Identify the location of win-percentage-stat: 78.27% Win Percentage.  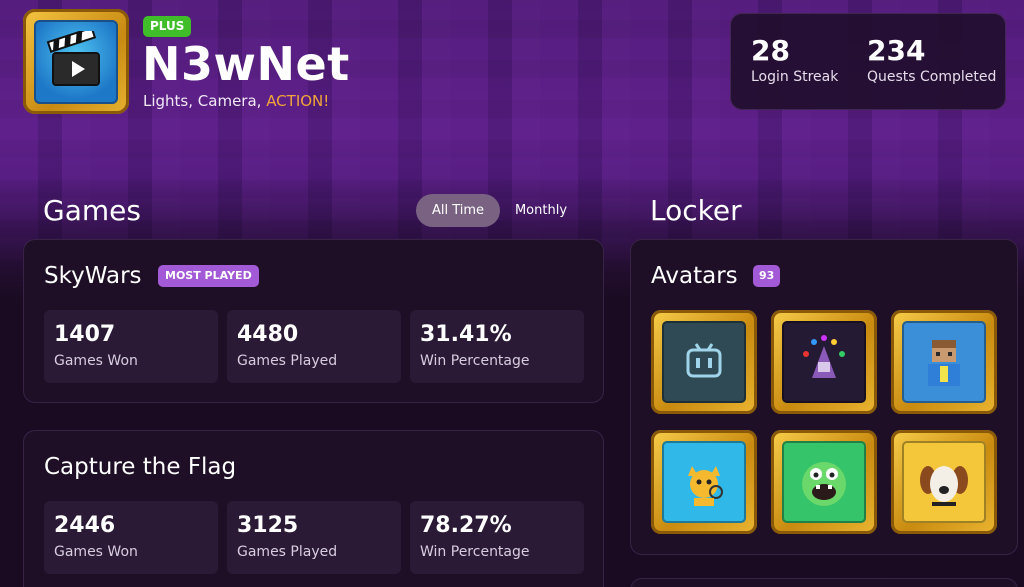
(497, 537).